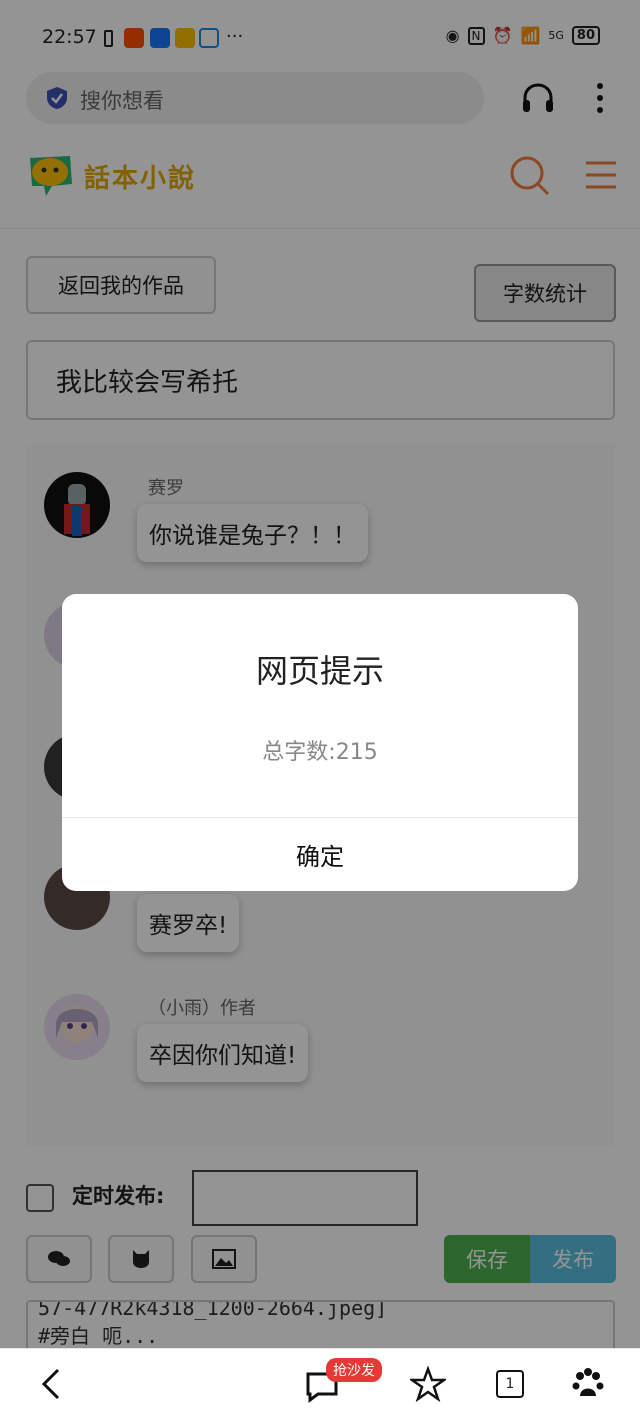 The image size is (640, 1422). I want to click on sofa-badge: 抢沙发, so click(354, 1370).